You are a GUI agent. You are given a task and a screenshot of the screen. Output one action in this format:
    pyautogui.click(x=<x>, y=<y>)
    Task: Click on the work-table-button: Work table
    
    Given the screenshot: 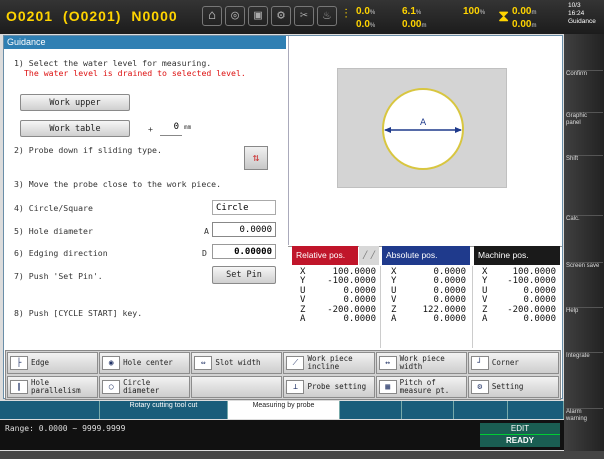 What is the action you would take?
    pyautogui.click(x=75, y=128)
    